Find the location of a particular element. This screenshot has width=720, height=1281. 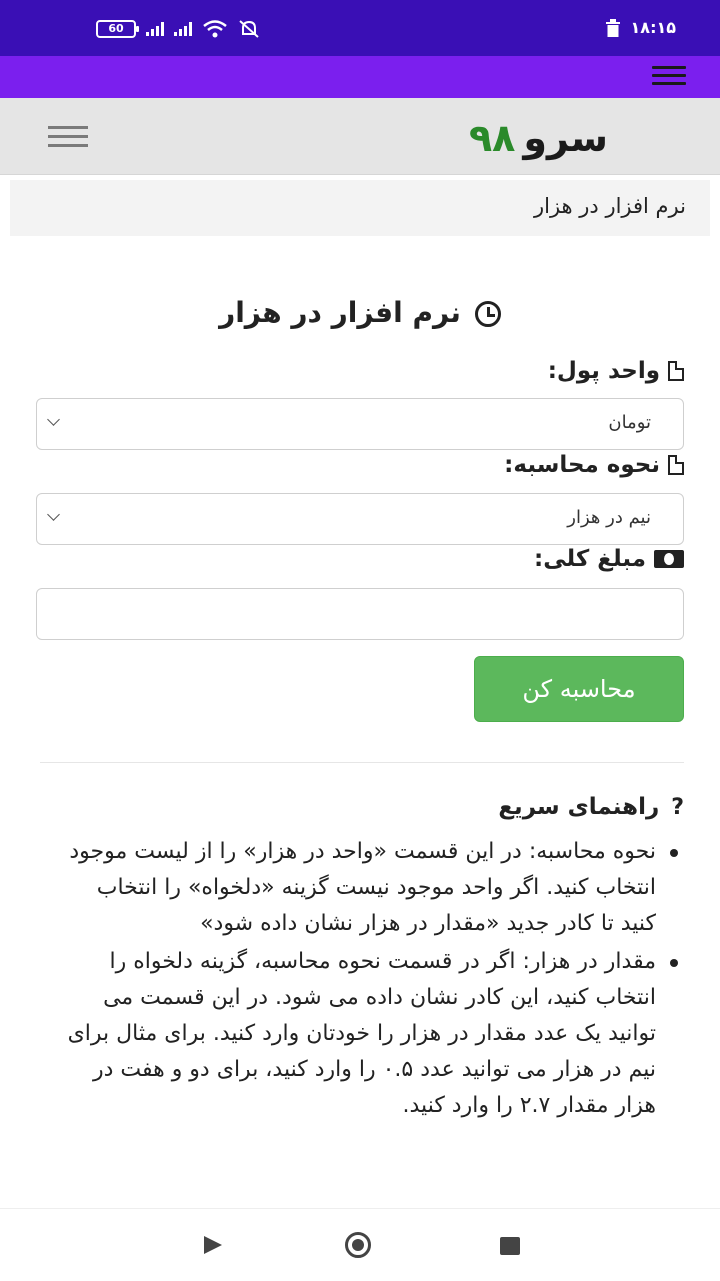

back-icon is located at coordinates (213, 1245).